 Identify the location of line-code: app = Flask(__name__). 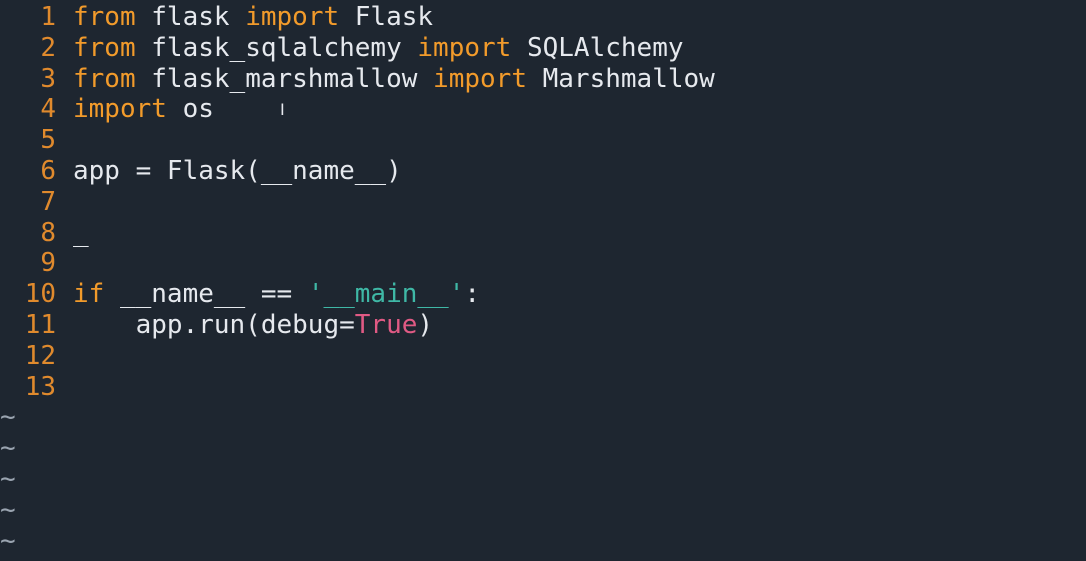
(571, 171).